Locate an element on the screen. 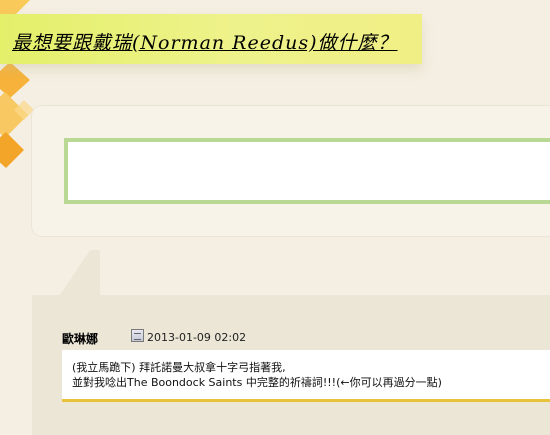 The width and height of the screenshot is (550, 435). comment-author: 歐琳娜 is located at coordinates (80, 338).